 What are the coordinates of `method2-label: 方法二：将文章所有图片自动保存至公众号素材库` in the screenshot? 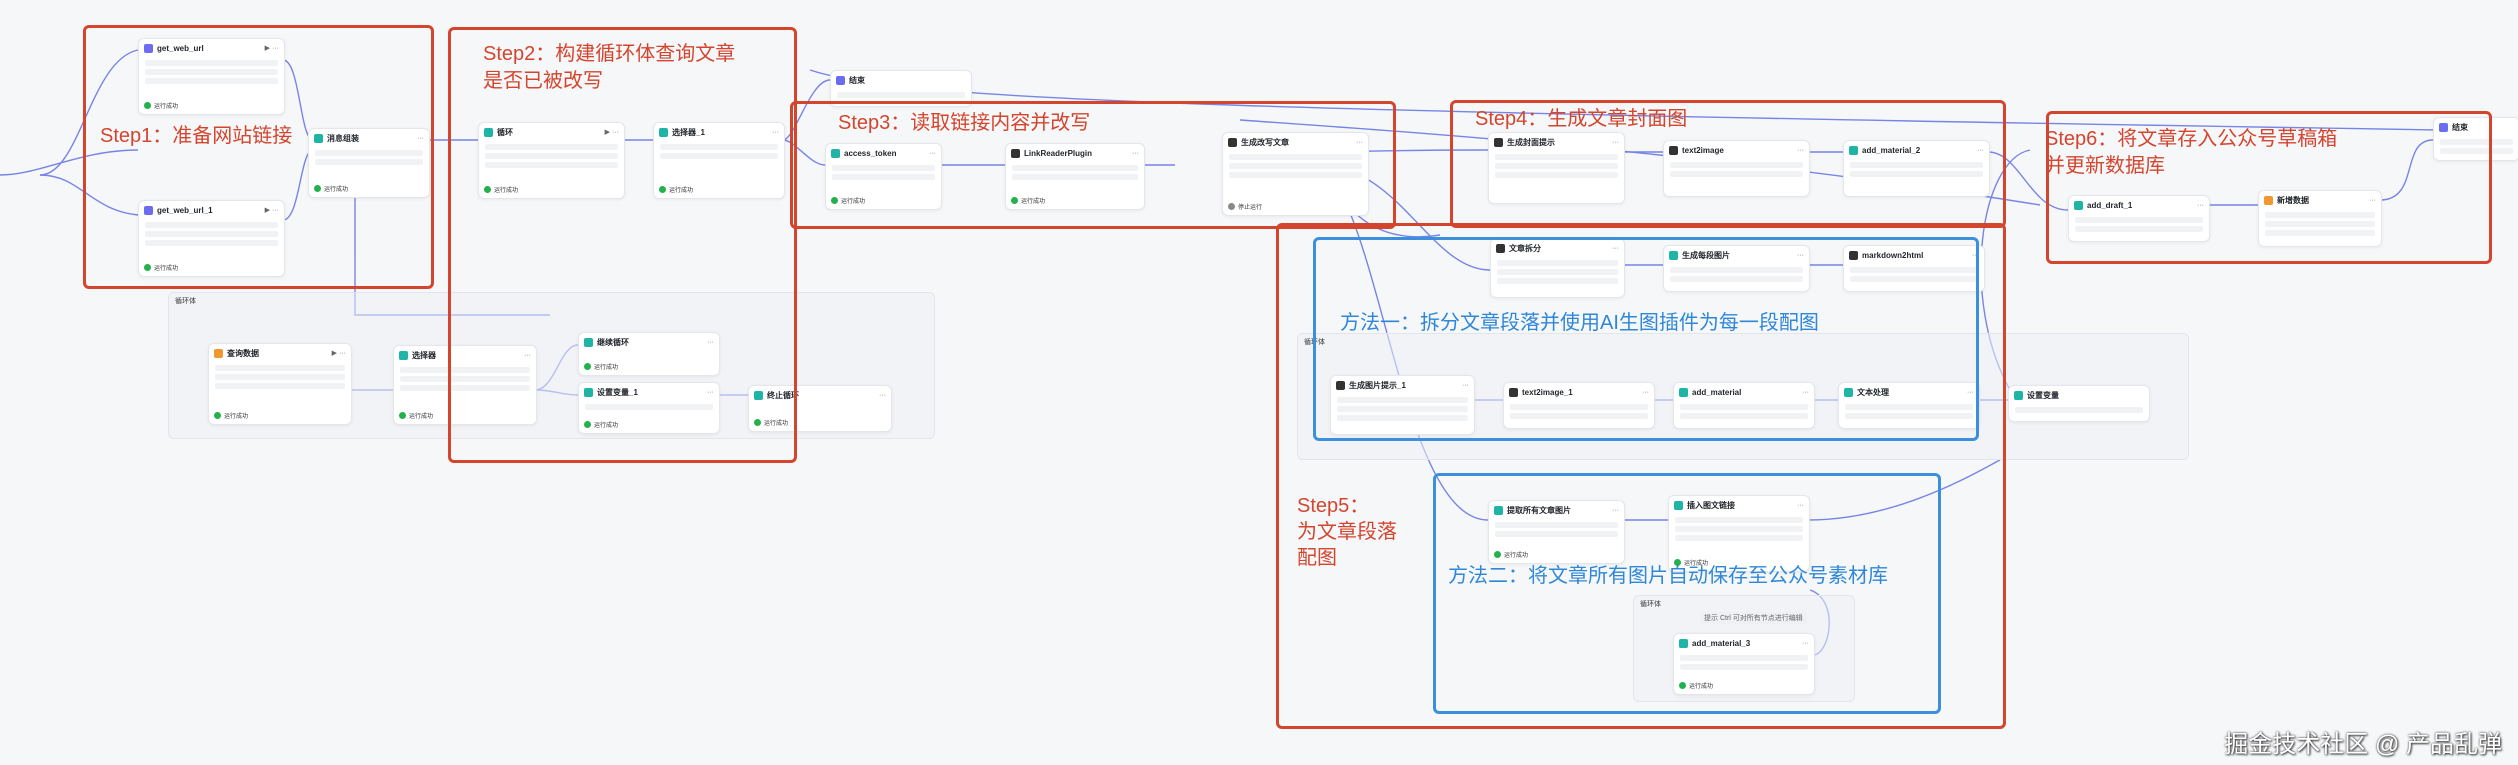 It's located at (1668, 576).